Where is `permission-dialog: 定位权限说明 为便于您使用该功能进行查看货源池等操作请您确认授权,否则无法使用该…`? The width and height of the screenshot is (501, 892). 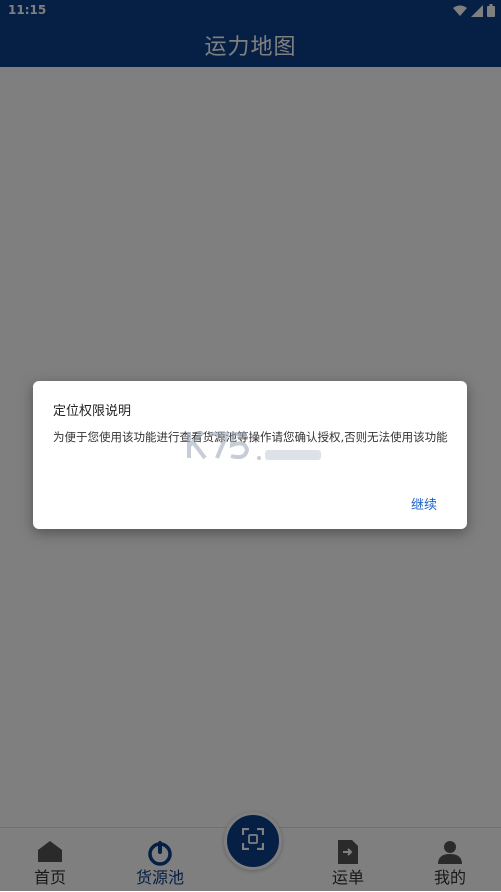
permission-dialog: 定位权限说明 为便于您使用该功能进行查看货源池等操作请您确认授权,否则无法使用该… is located at coordinates (250, 455).